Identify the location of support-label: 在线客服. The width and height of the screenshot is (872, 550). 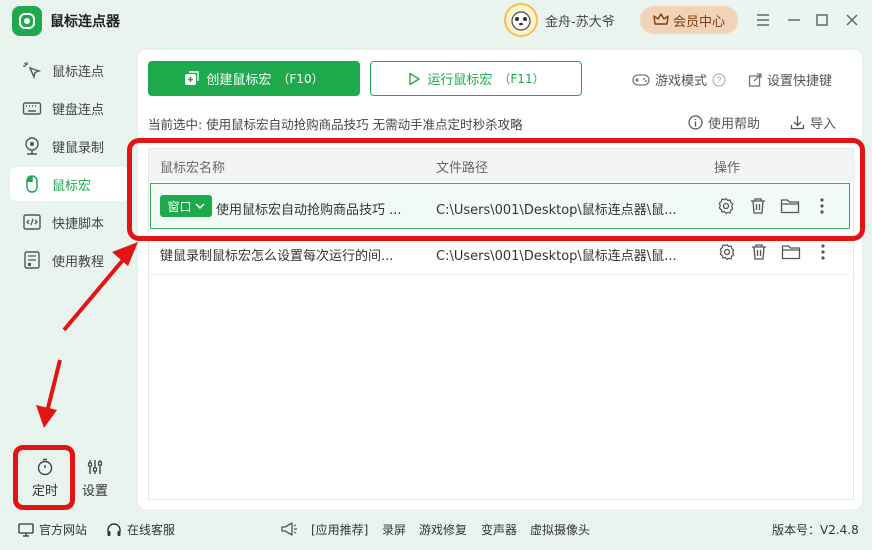
(151, 530).